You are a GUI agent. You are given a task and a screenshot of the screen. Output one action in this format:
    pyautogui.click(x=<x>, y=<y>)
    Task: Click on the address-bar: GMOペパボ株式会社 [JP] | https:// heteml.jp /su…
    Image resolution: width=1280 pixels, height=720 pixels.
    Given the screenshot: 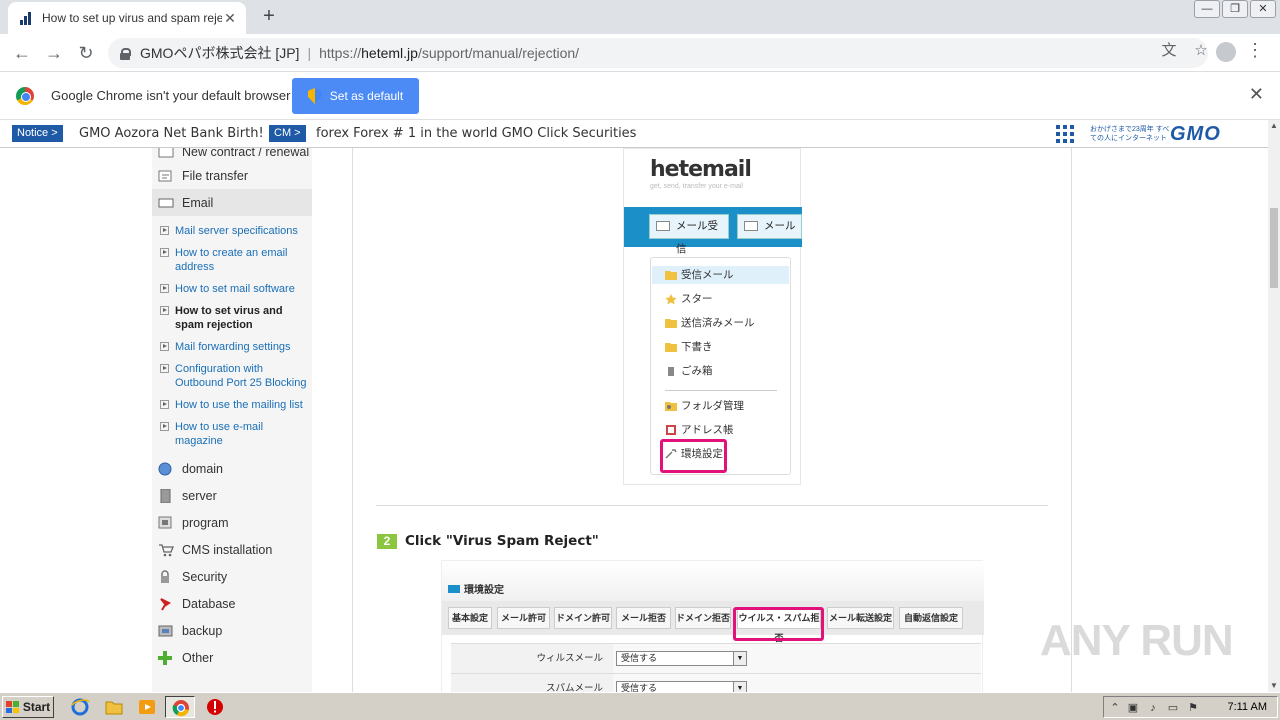 What is the action you would take?
    pyautogui.click(x=658, y=53)
    